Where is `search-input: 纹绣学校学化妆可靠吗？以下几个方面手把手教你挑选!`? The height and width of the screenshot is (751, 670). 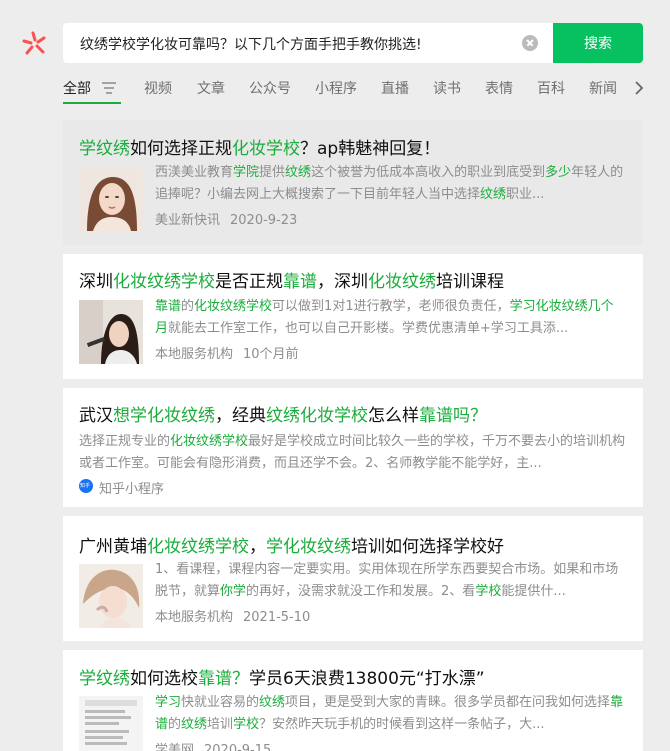
search-input: 纹绣学校学化妆可靠吗？以下几个方面手把手教你挑选! is located at coordinates (308, 43).